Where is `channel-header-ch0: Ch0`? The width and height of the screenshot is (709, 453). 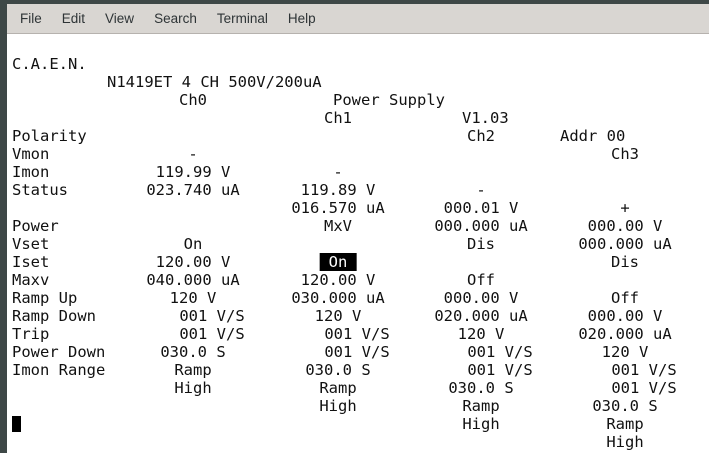
channel-header-ch0: Ch0 is located at coordinates (193, 100).